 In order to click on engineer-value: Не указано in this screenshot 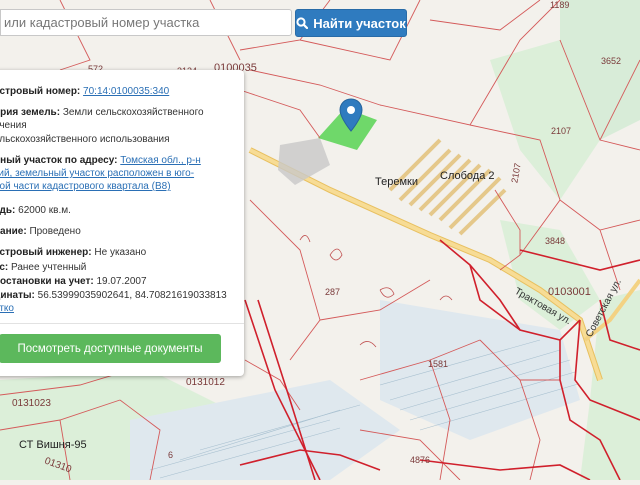, I will do `click(120, 252)`.